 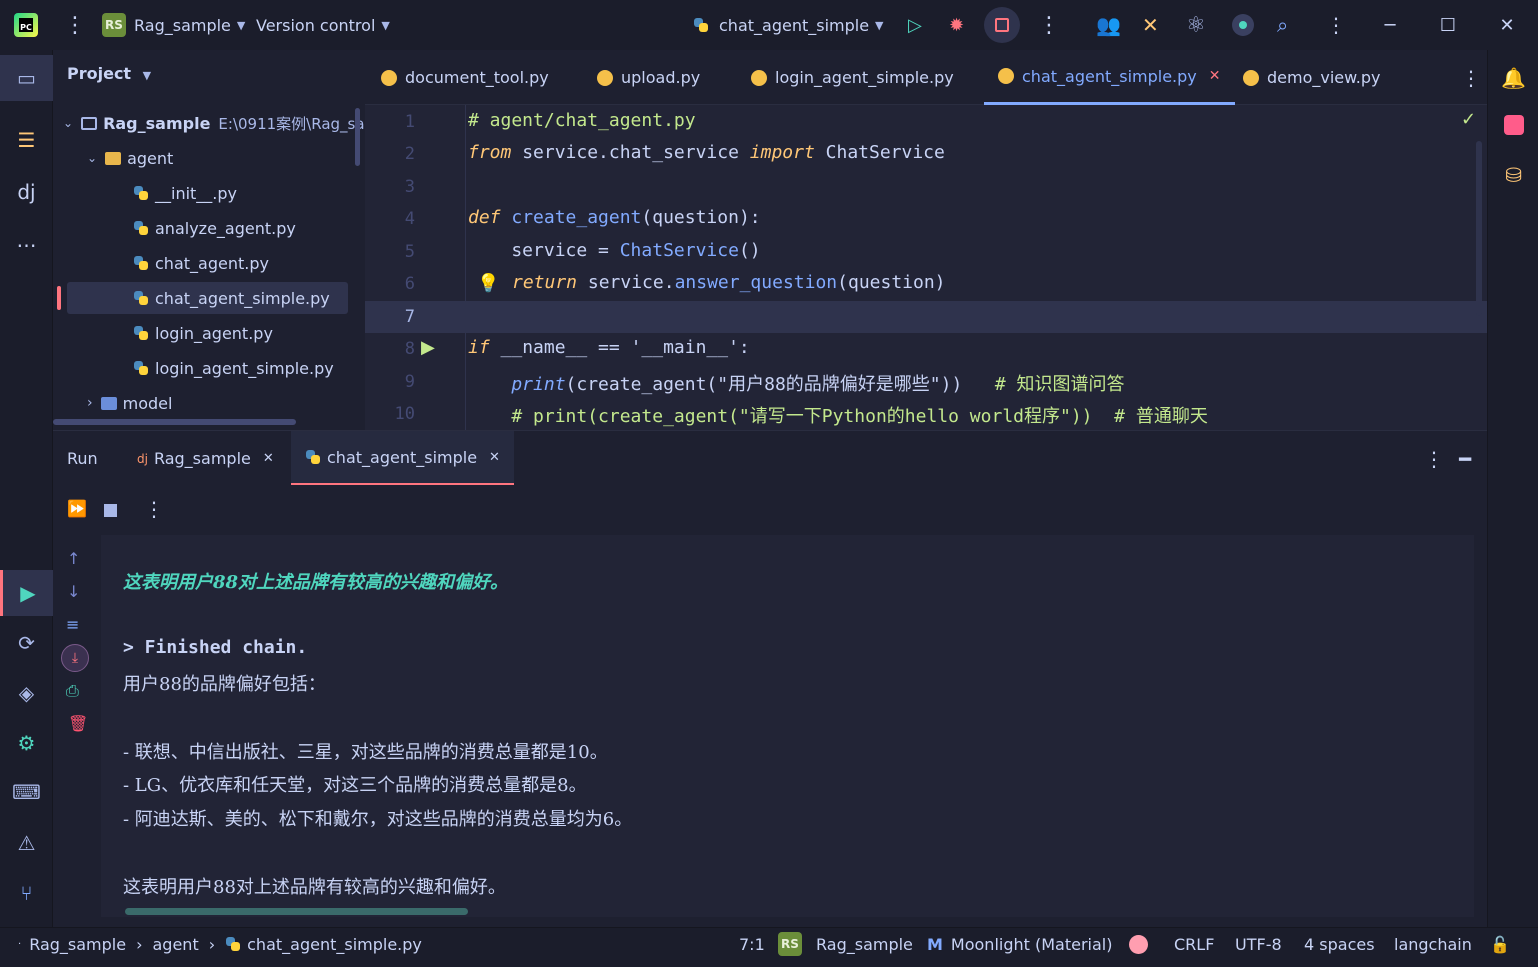 I want to click on horizontal-scrollbar, so click(x=174, y=422).